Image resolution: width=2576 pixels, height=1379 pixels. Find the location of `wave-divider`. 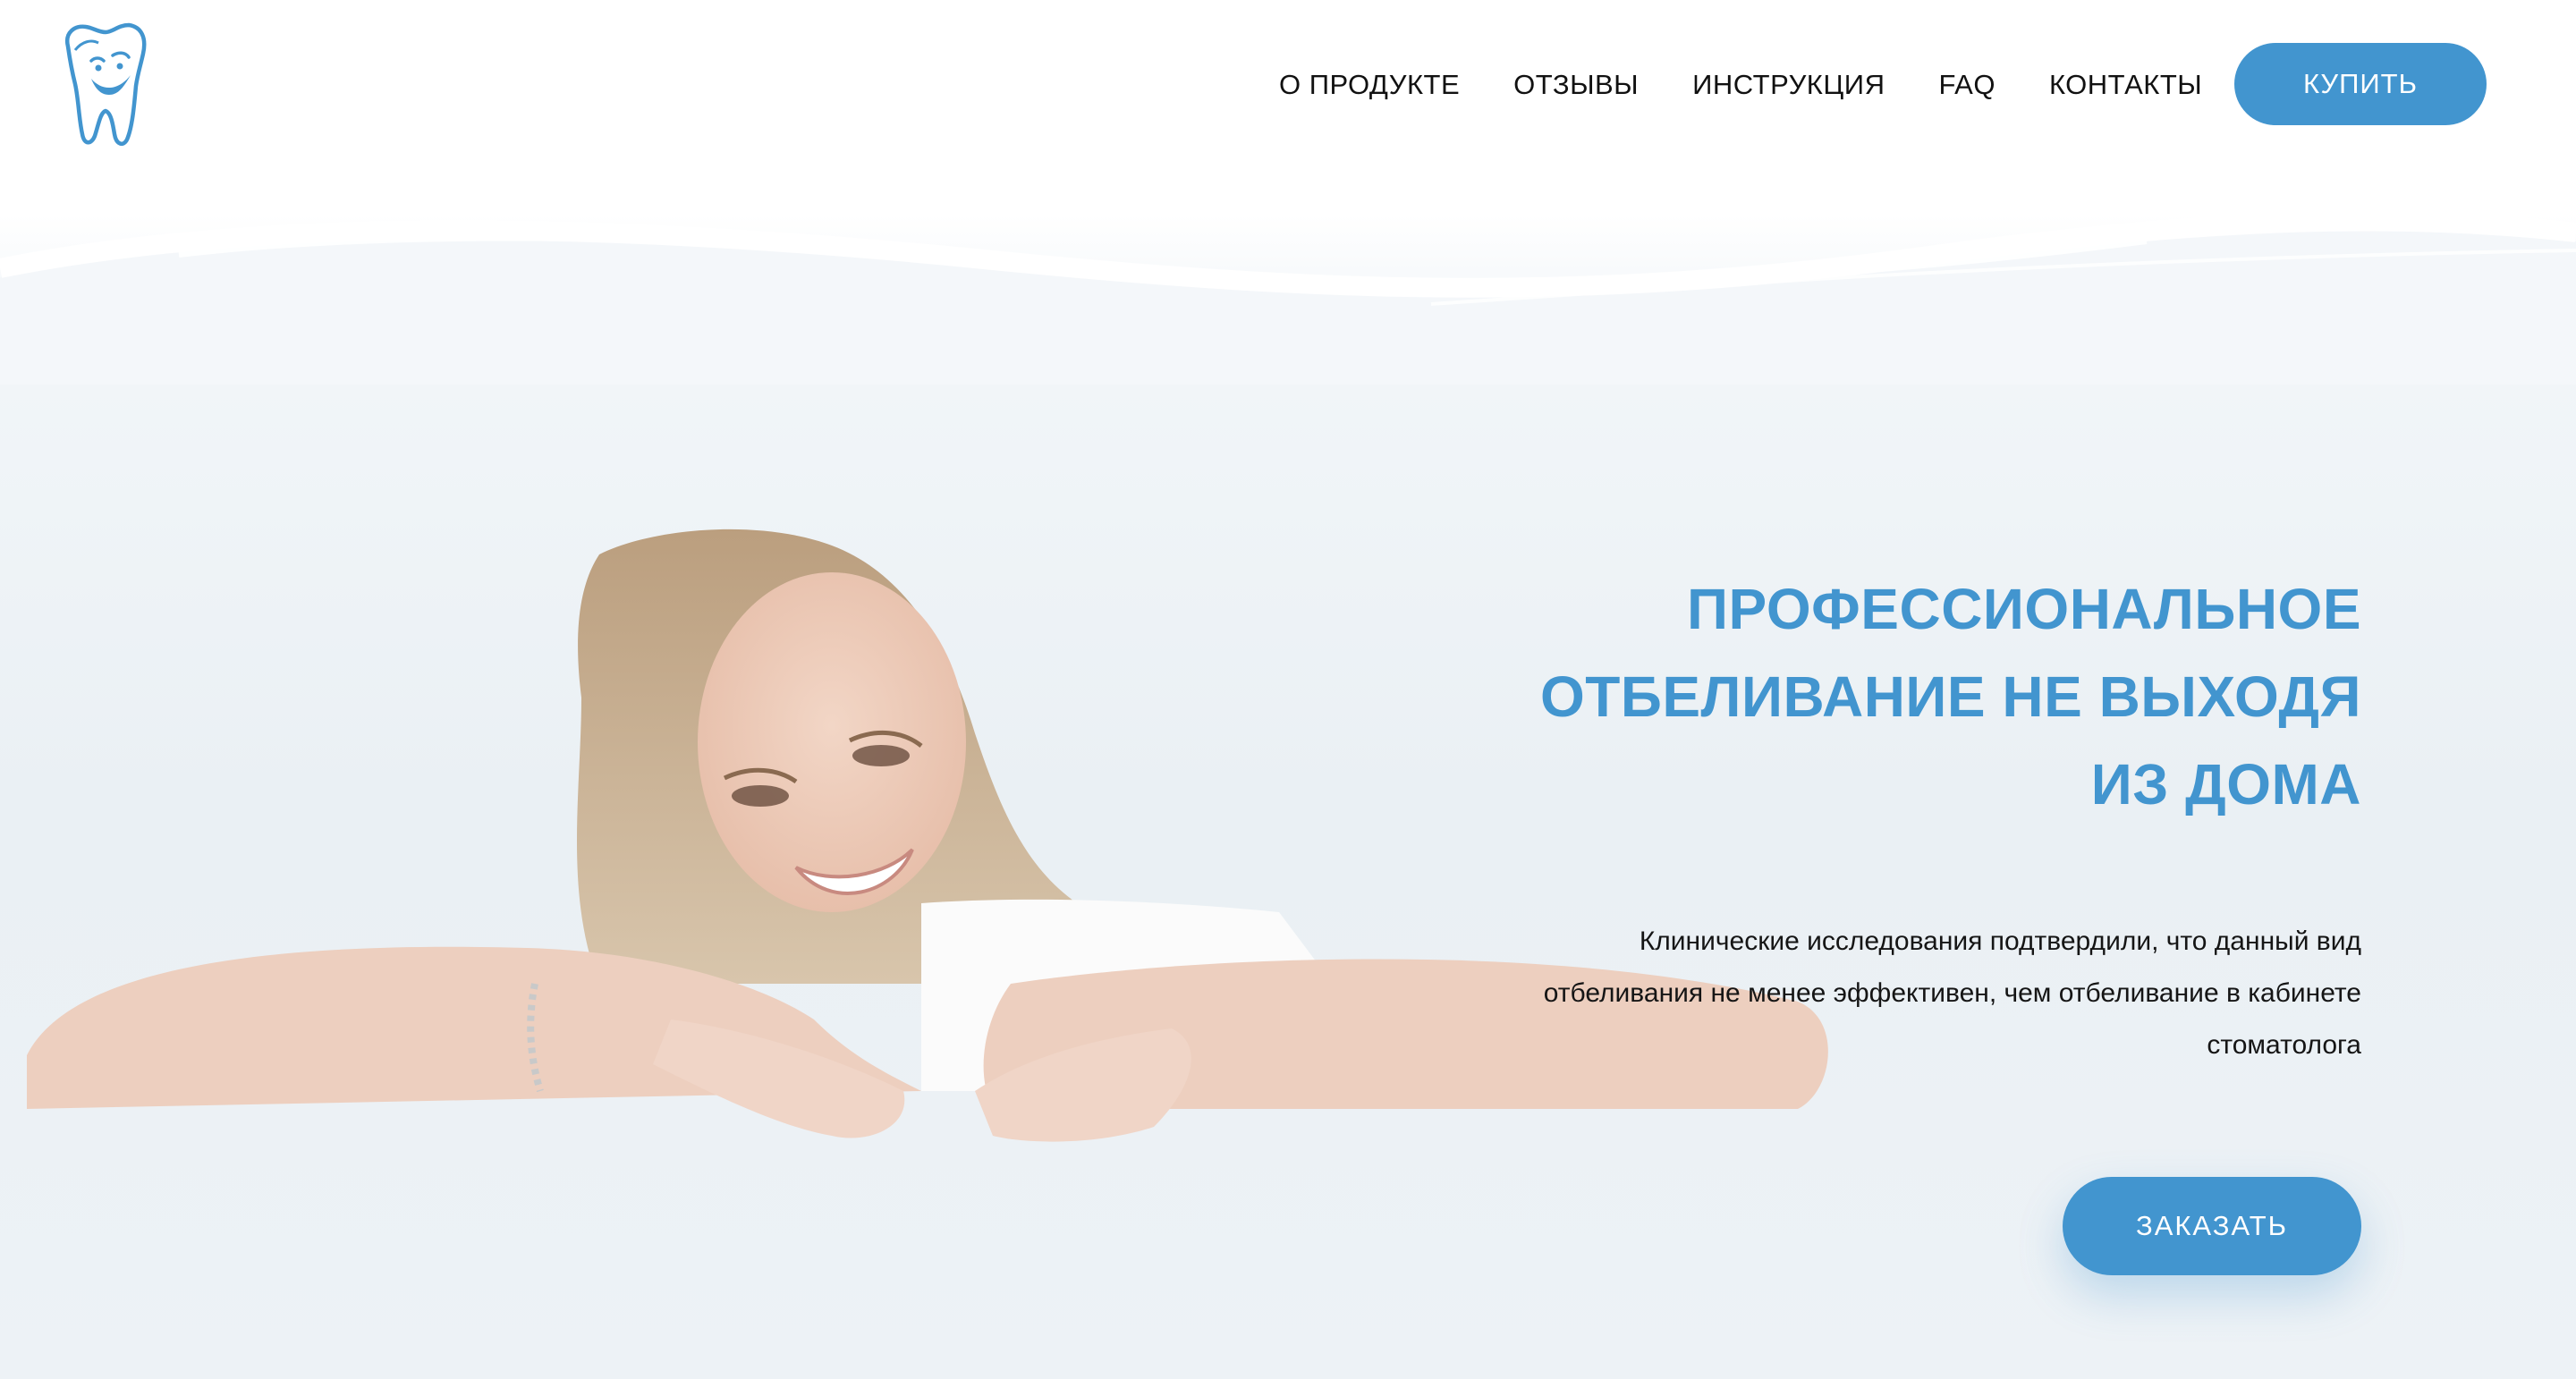

wave-divider is located at coordinates (1288, 298).